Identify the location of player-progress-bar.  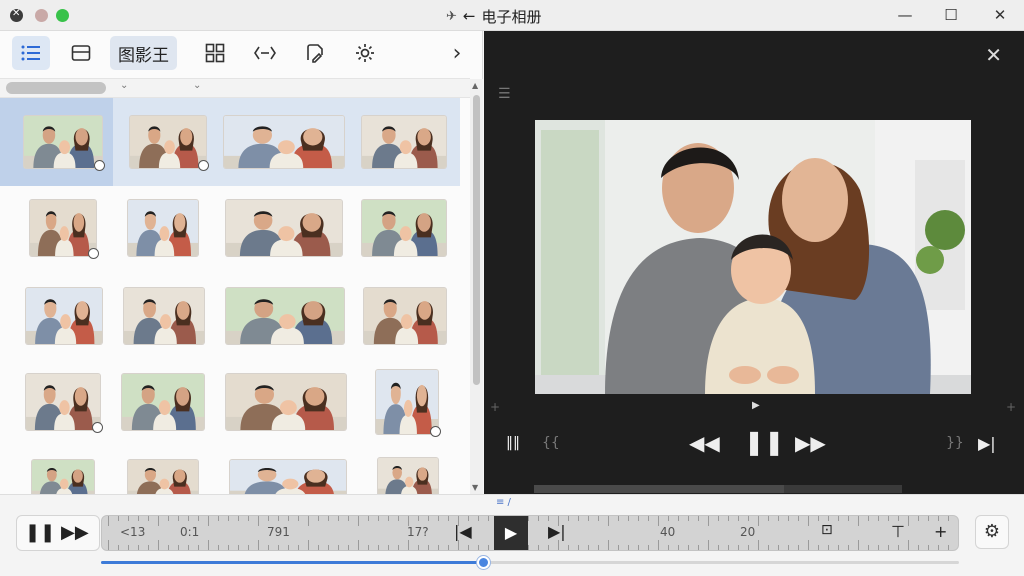
(718, 489).